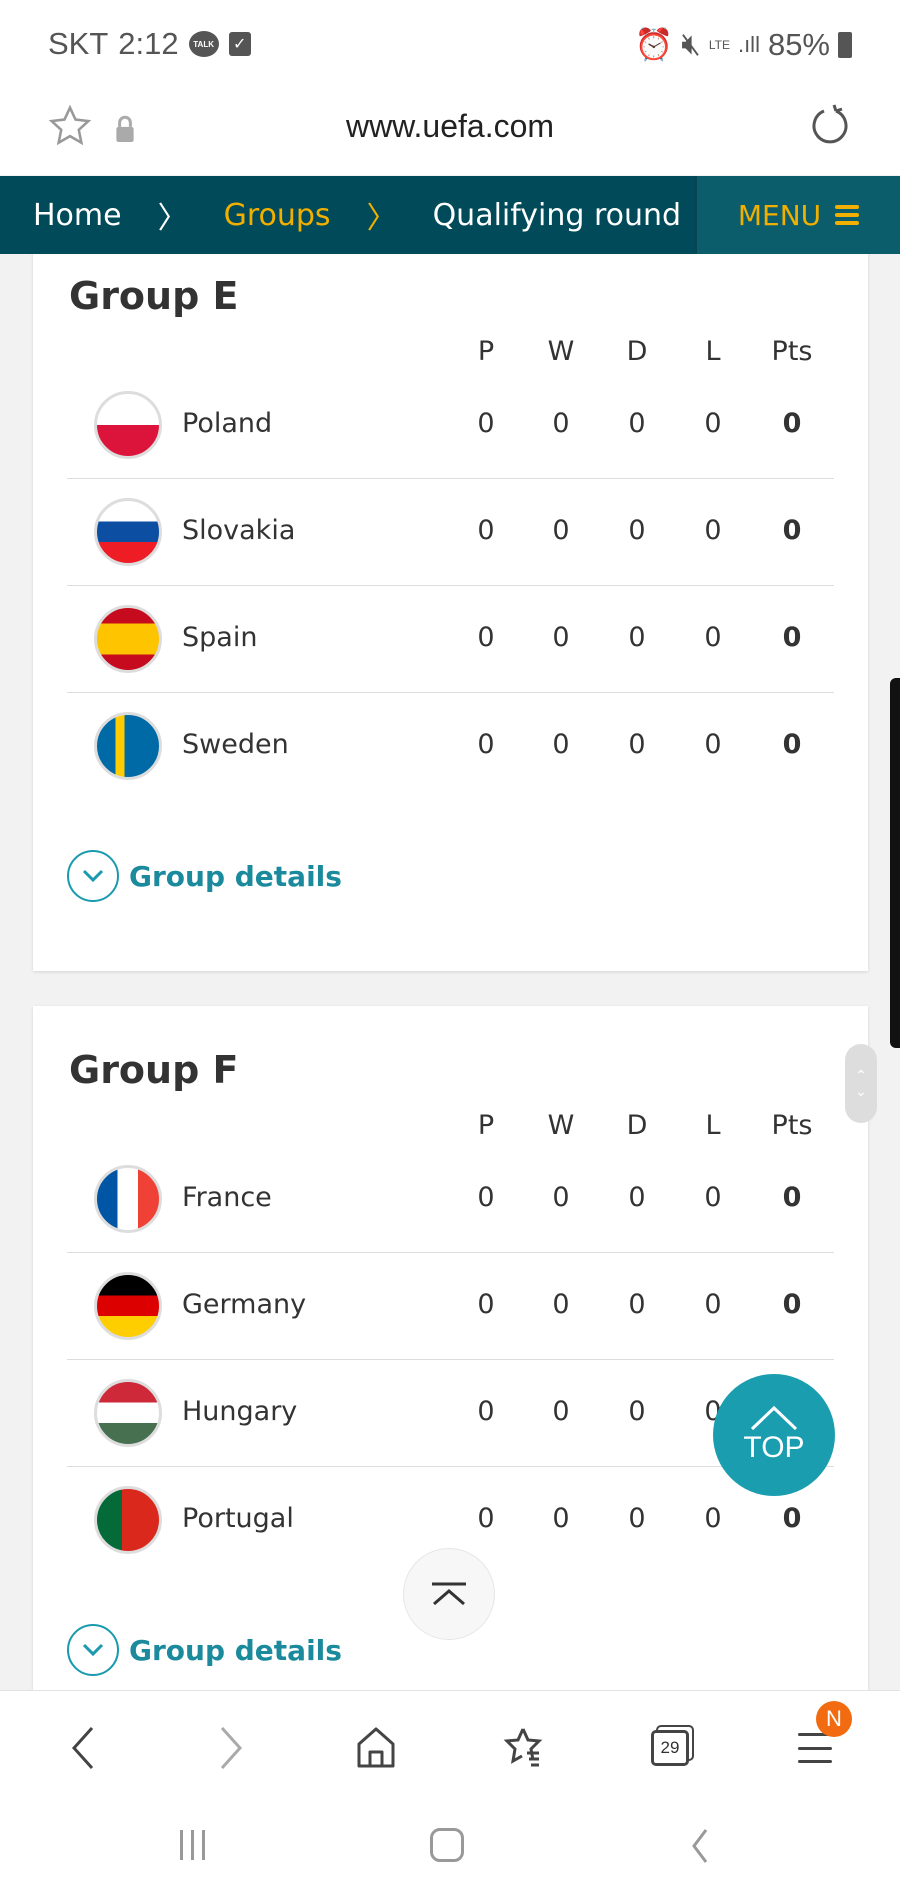 The image size is (900, 1900). I want to click on breadcrumb: Home 〉 Groups 〉 Qualifying round, so click(364, 215).